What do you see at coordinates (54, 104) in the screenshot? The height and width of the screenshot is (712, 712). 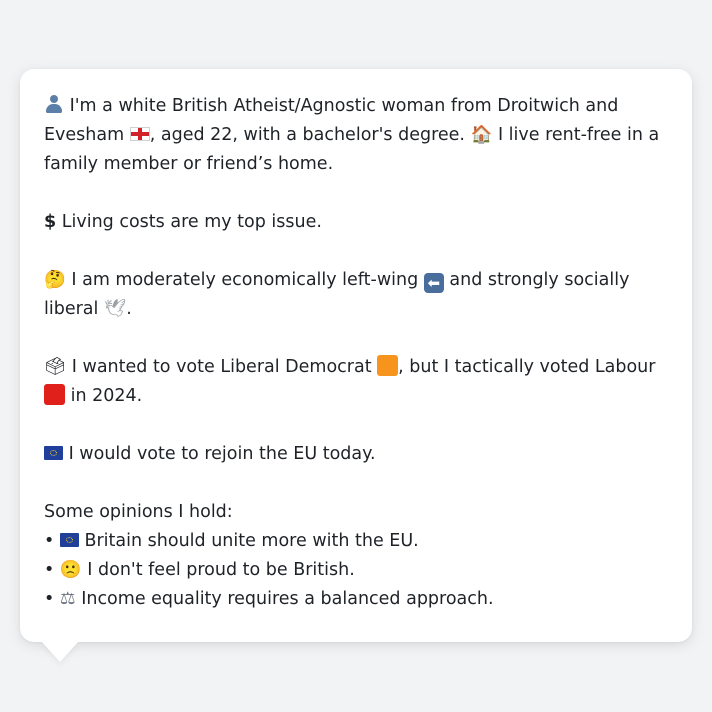 I see `person-silhouette-icon` at bounding box center [54, 104].